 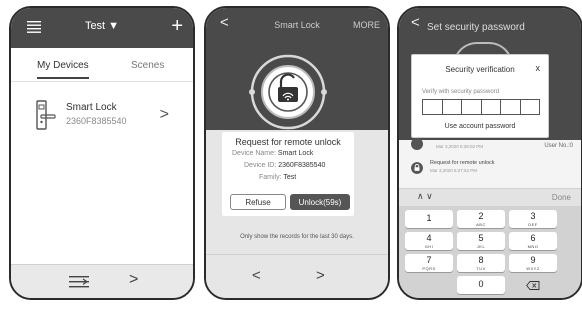 I want to click on bottom-bar: >, so click(x=102, y=281).